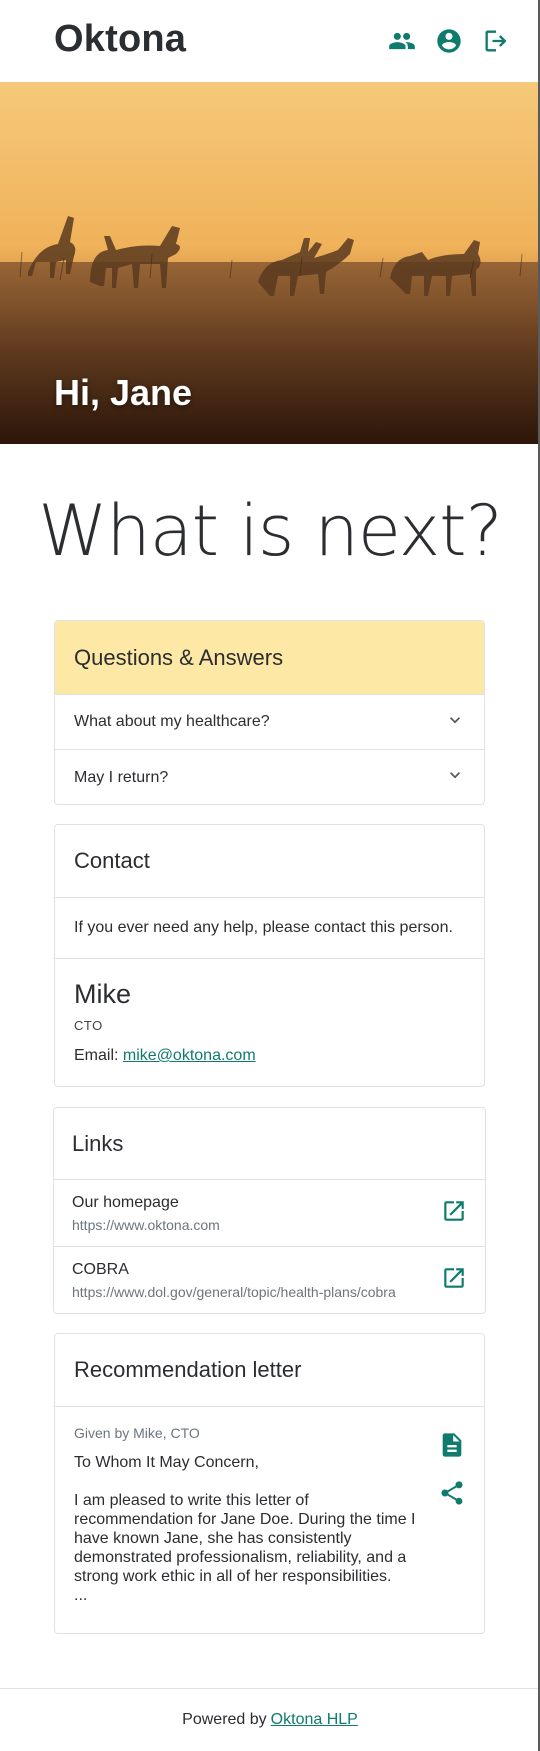 This screenshot has width=540, height=1751. What do you see at coordinates (123, 392) in the screenshot?
I see `greeting-text: Hi, Jane` at bounding box center [123, 392].